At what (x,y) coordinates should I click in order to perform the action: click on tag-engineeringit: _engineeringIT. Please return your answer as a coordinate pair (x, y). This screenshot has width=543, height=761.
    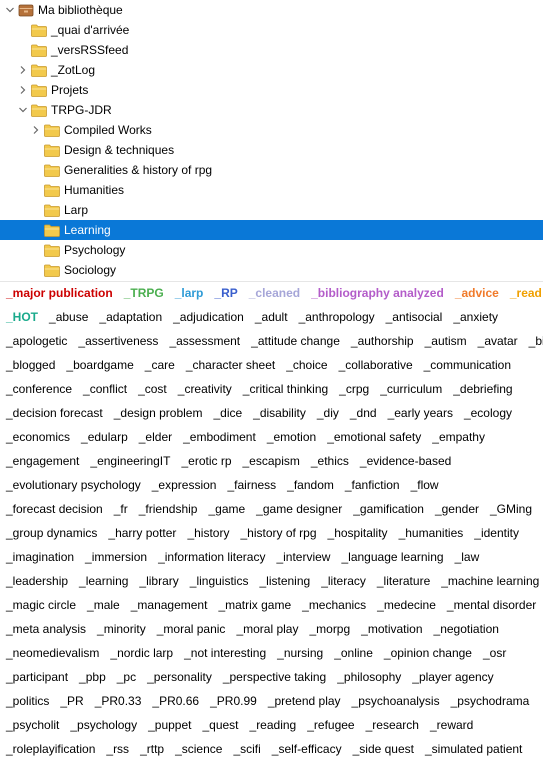
    Looking at the image, I should click on (130, 461).